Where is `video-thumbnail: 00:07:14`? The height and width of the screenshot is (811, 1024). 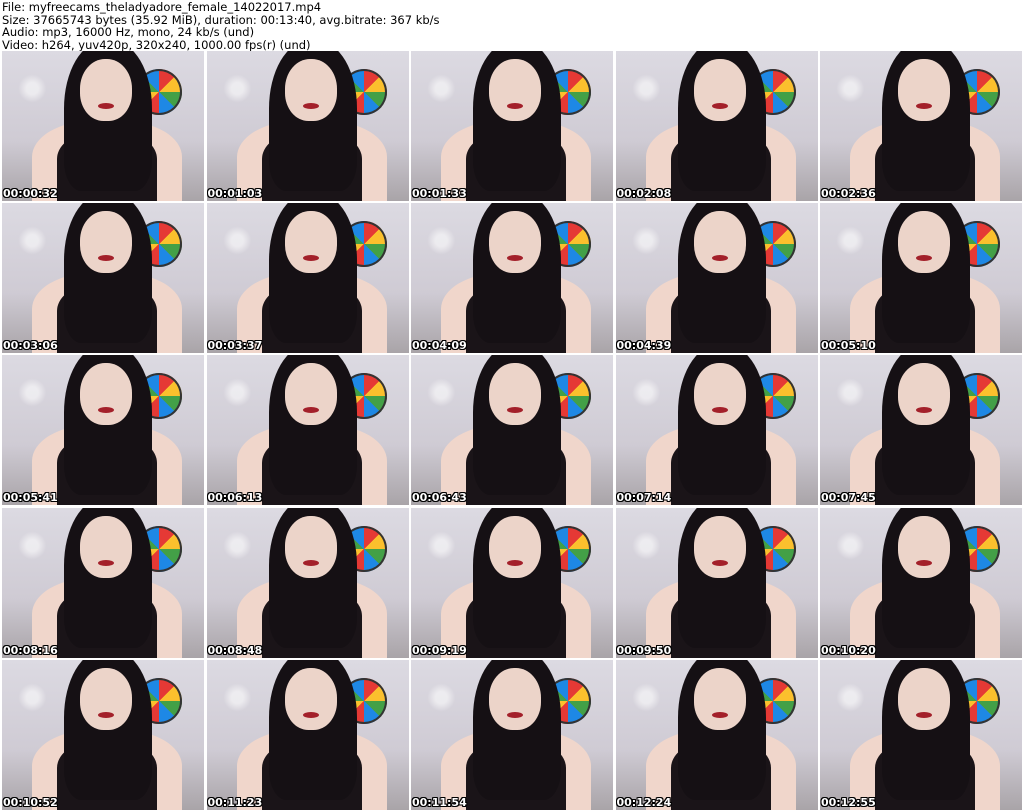
video-thumbnail: 00:07:14 is located at coordinates (716, 430).